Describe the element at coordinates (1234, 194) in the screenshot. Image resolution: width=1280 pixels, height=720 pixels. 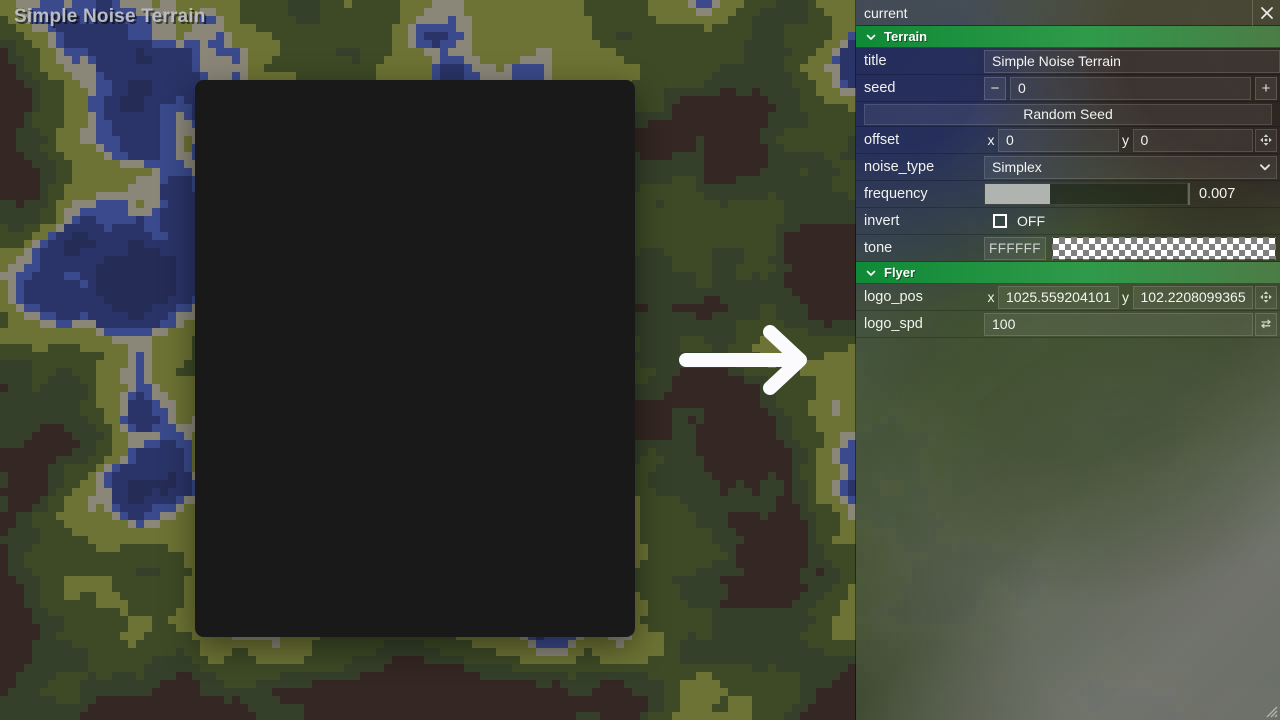
I see `slider-value-frequency: 0.007` at that location.